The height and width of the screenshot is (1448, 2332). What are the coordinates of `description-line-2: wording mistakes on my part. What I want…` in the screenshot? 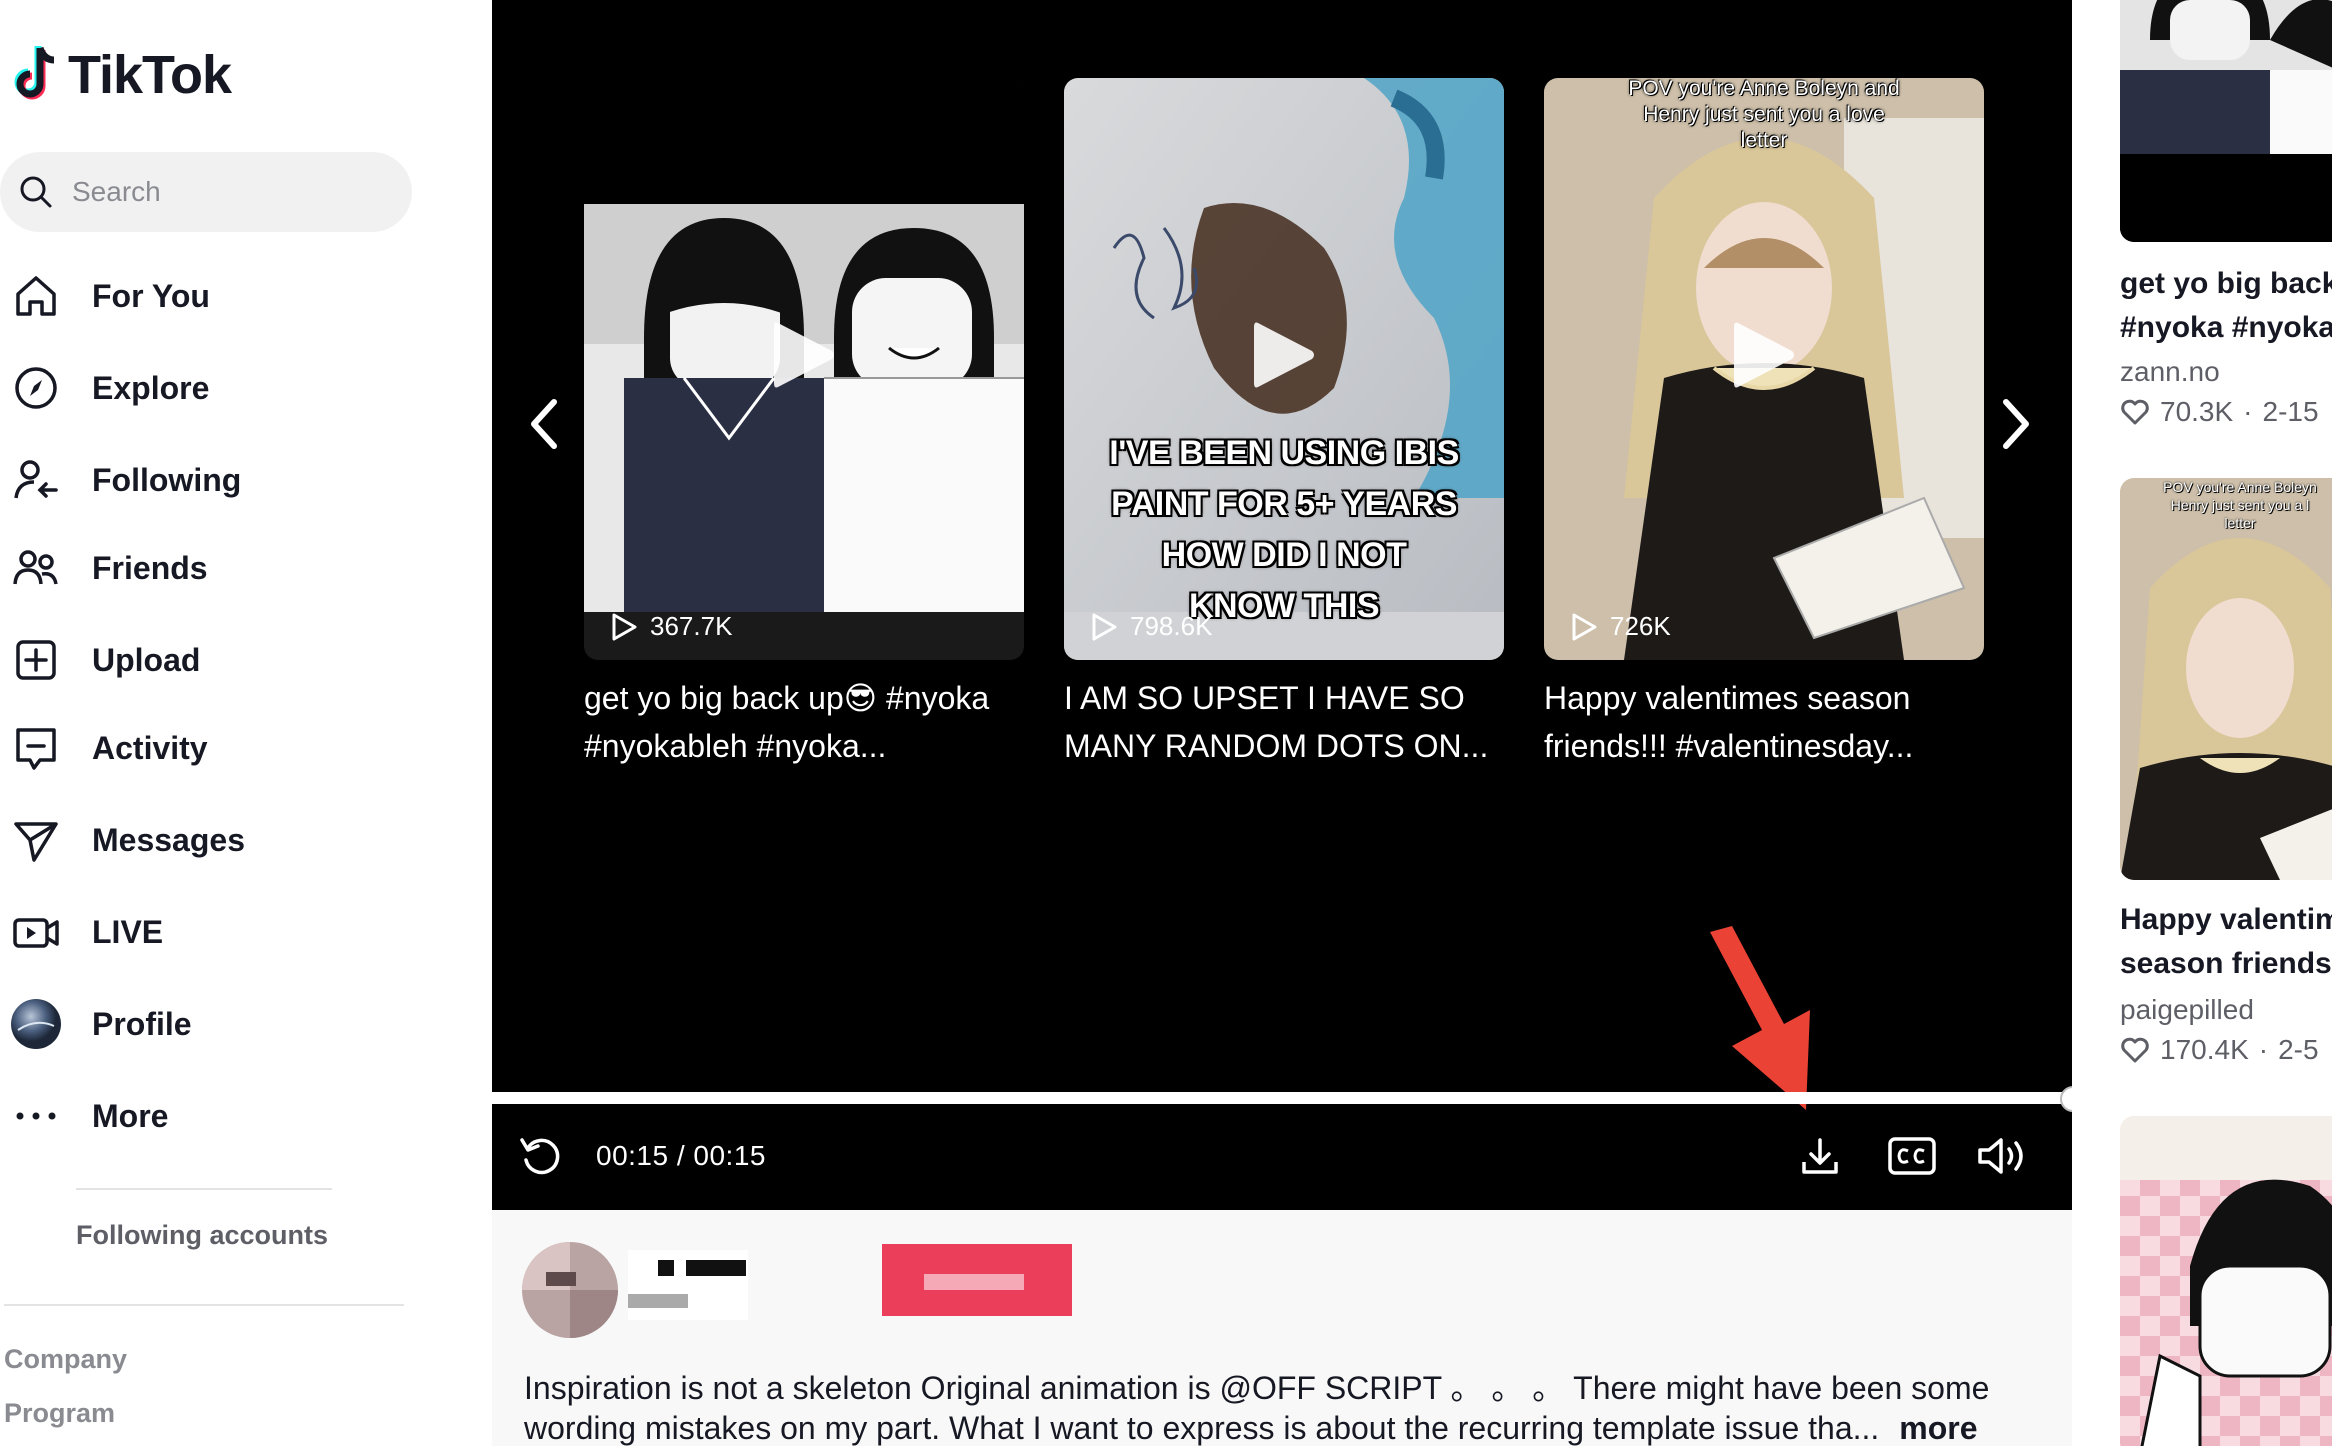 It's located at (1284, 1428).